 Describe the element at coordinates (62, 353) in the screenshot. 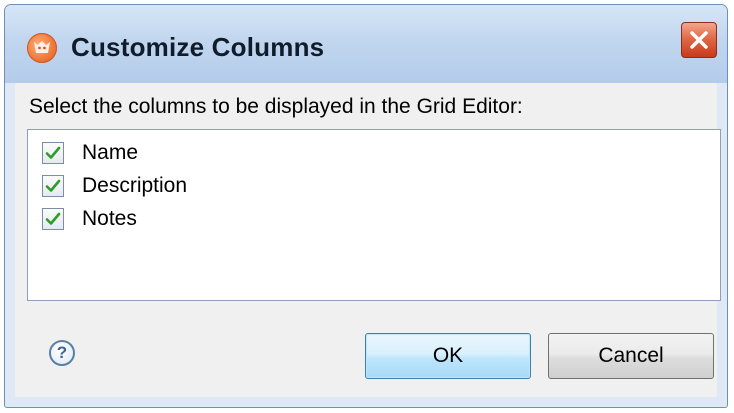

I see `help-icon: ?` at that location.